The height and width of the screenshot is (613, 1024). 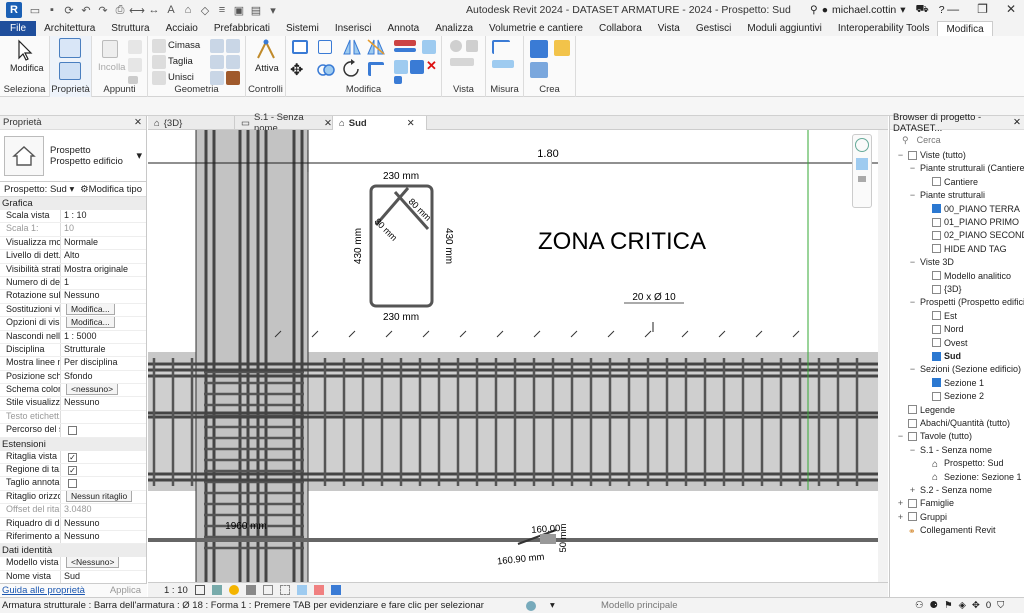 I want to click on section-width-bottom: 230 mm, so click(x=401, y=317).